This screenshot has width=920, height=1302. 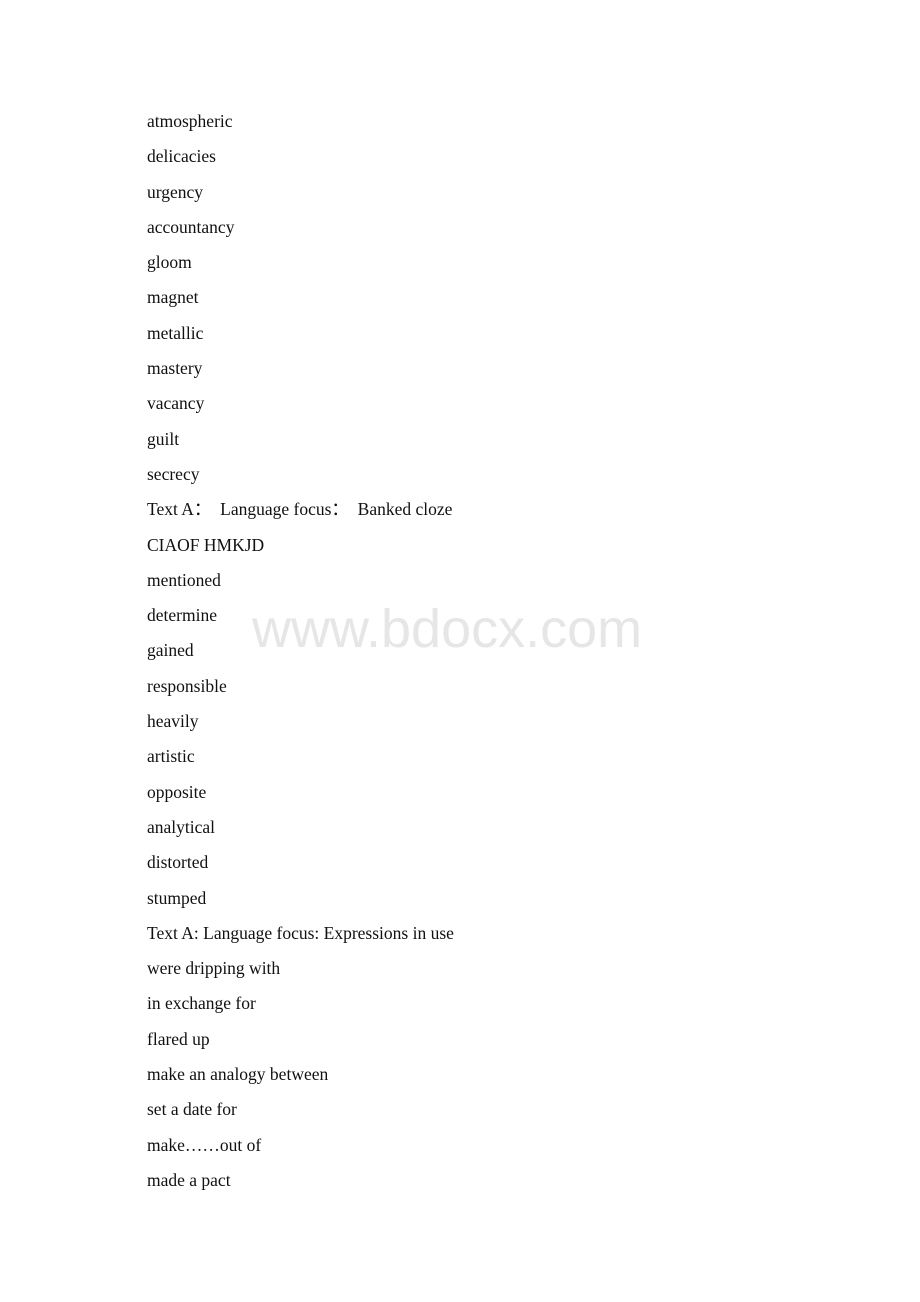 What do you see at coordinates (300, 509) in the screenshot?
I see `section-heading-banked-cloze: Text A： Language focus： Banked cloze` at bounding box center [300, 509].